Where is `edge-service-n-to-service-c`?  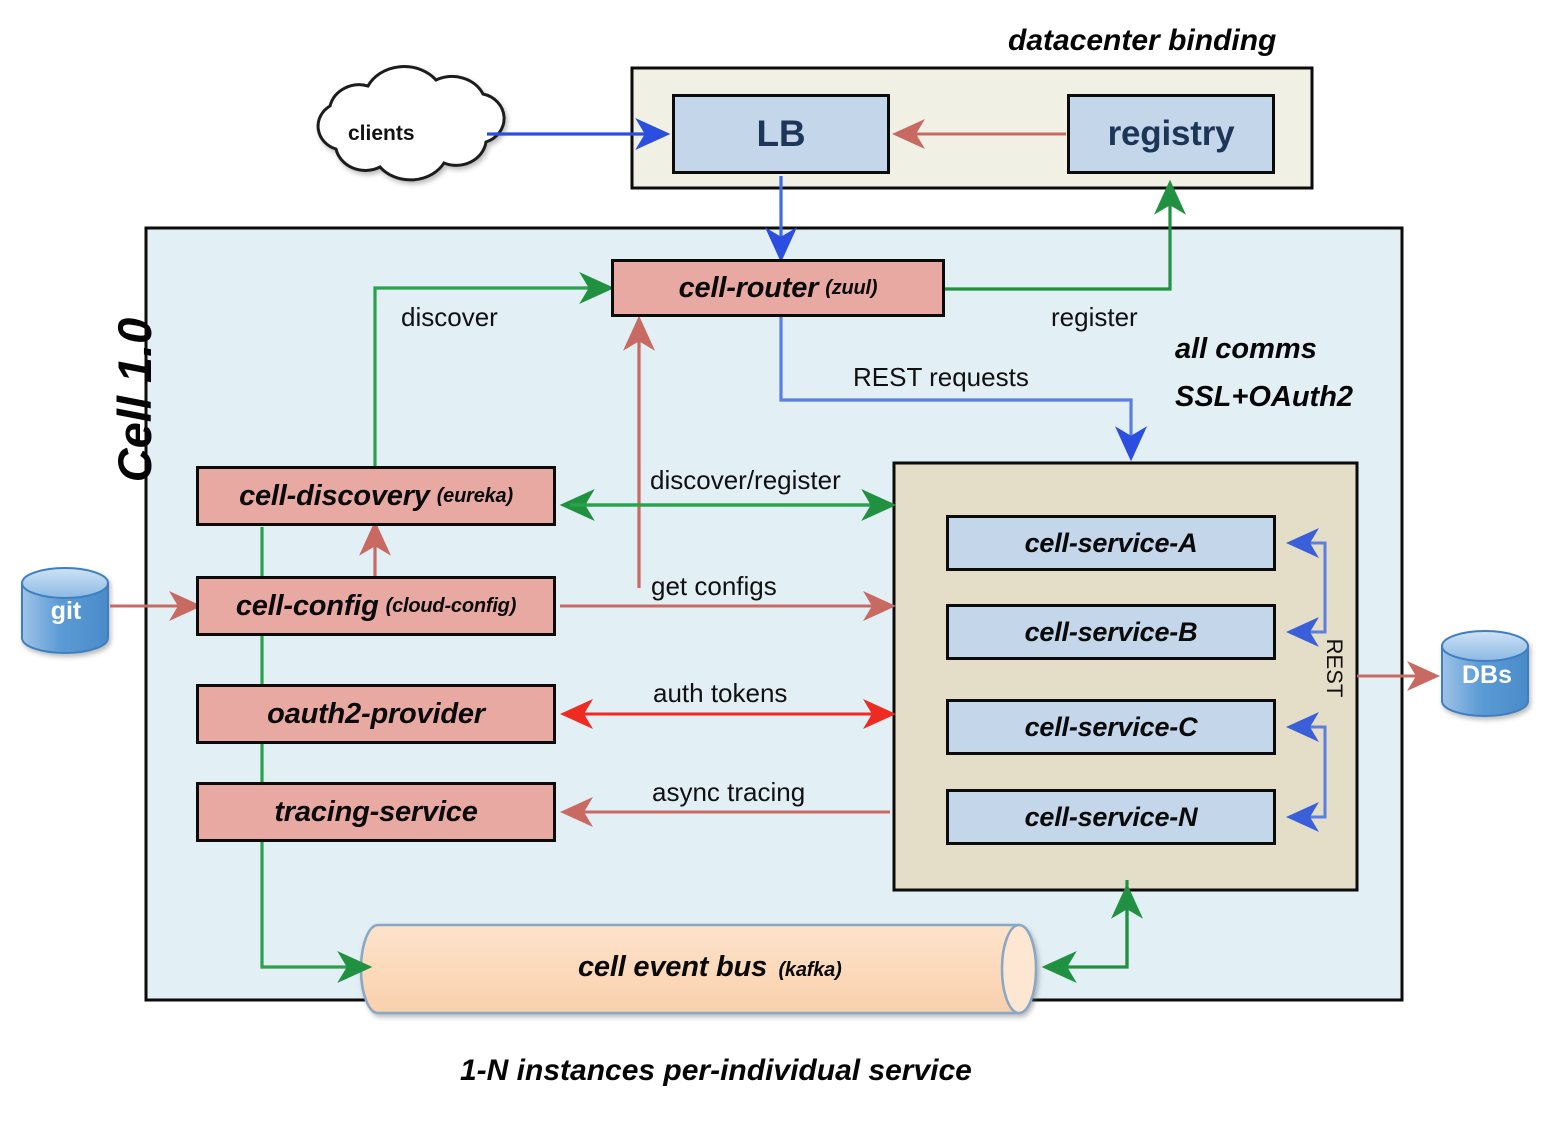 edge-service-n-to-service-c is located at coordinates (1306, 764).